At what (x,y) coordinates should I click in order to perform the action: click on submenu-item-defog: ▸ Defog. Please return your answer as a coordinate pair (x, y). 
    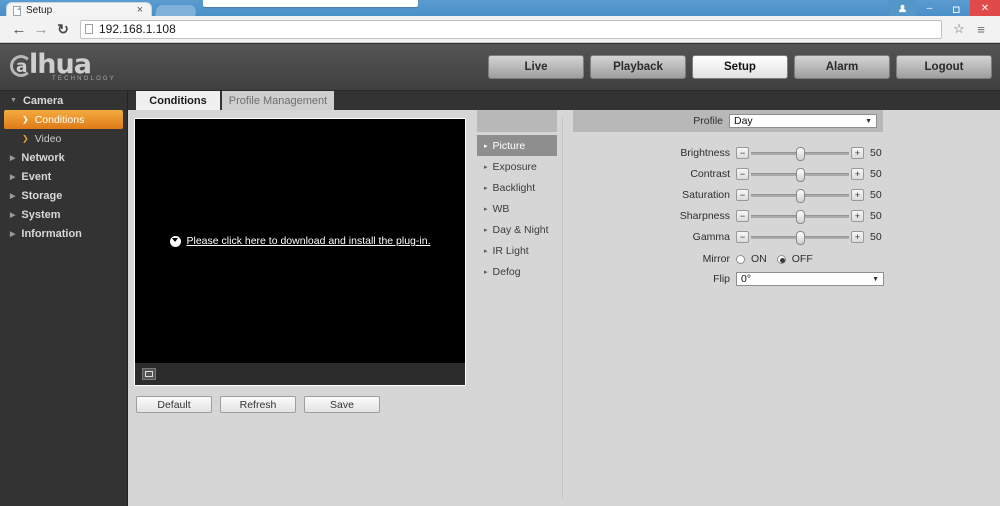
    Looking at the image, I should click on (517, 271).